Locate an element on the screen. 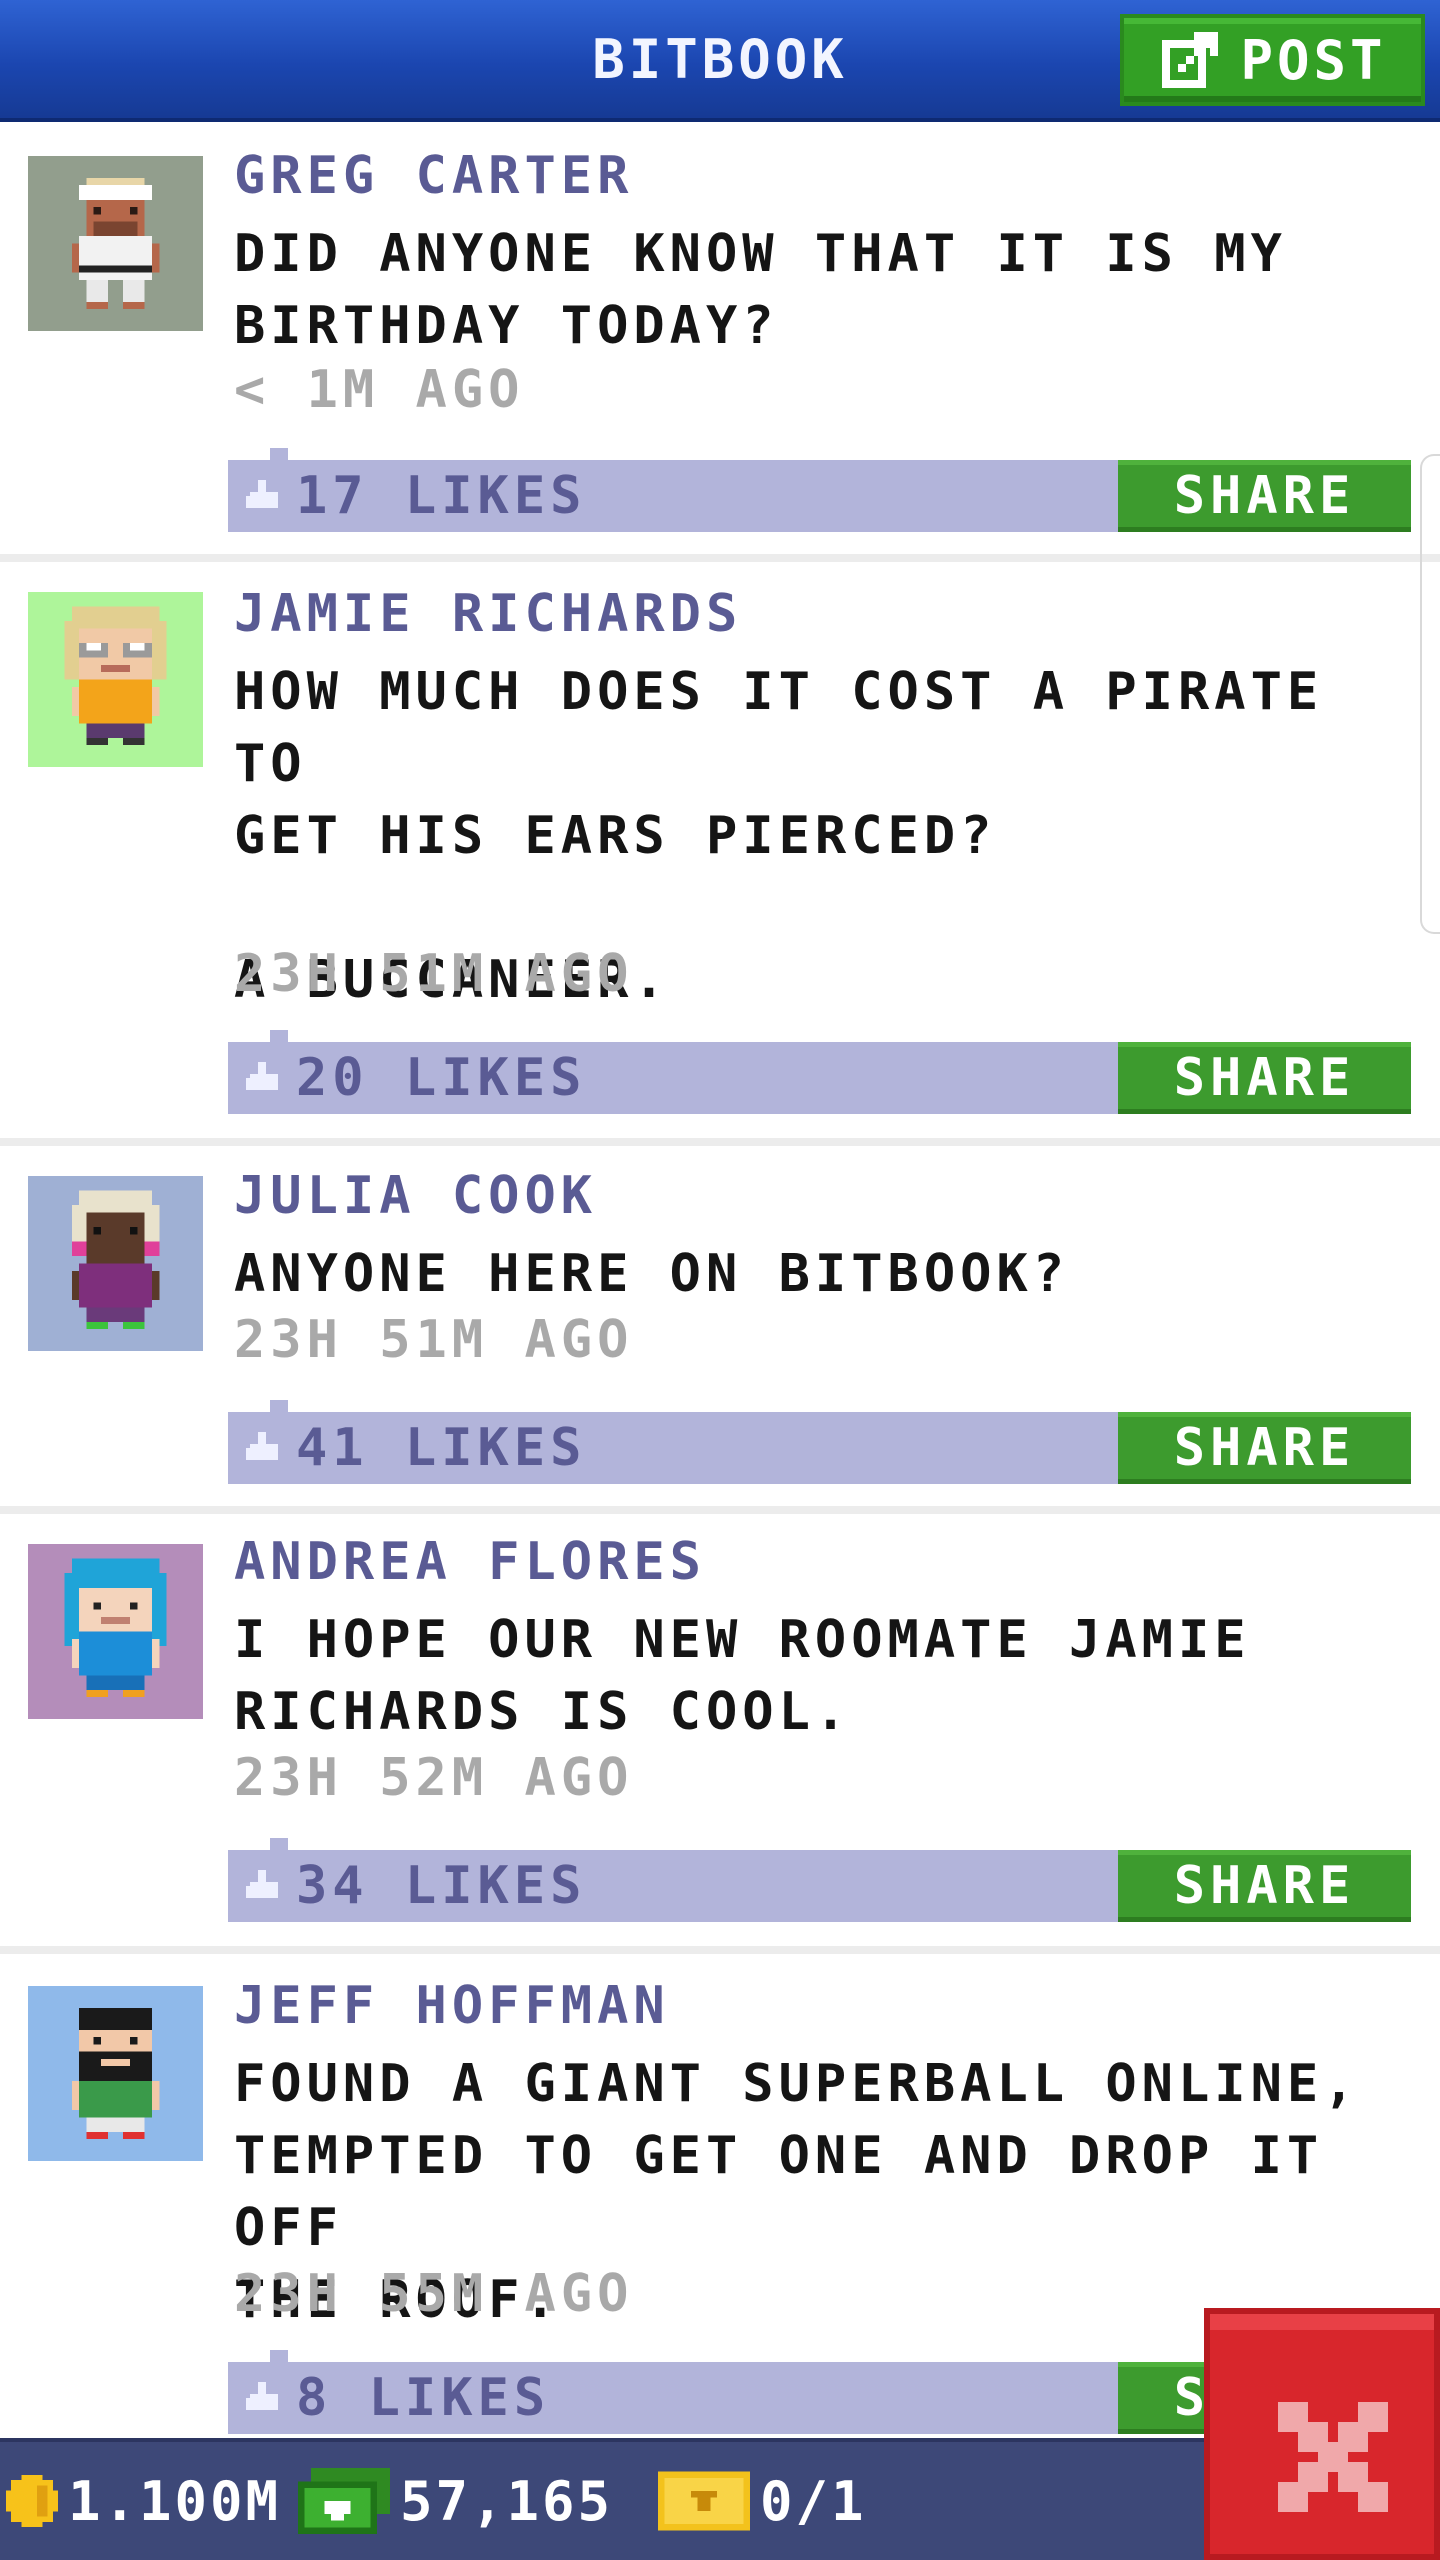 This screenshot has width=1440, height=2560. post-text: ANYONE HERE ON BITBOOK? is located at coordinates (652, 1274).